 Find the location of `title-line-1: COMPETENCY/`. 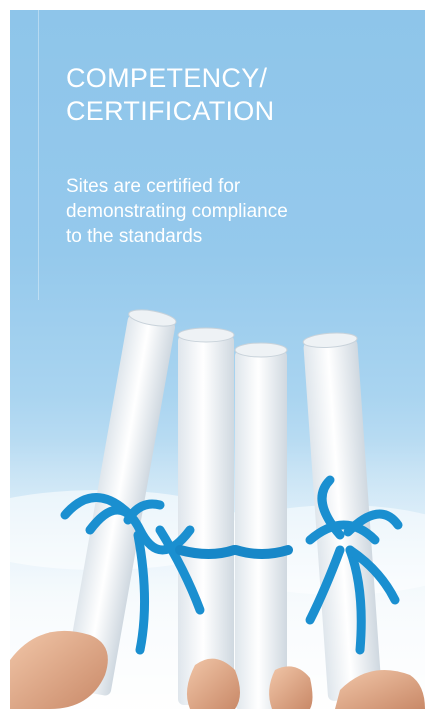

title-line-1: COMPETENCY/ is located at coordinates (167, 78).